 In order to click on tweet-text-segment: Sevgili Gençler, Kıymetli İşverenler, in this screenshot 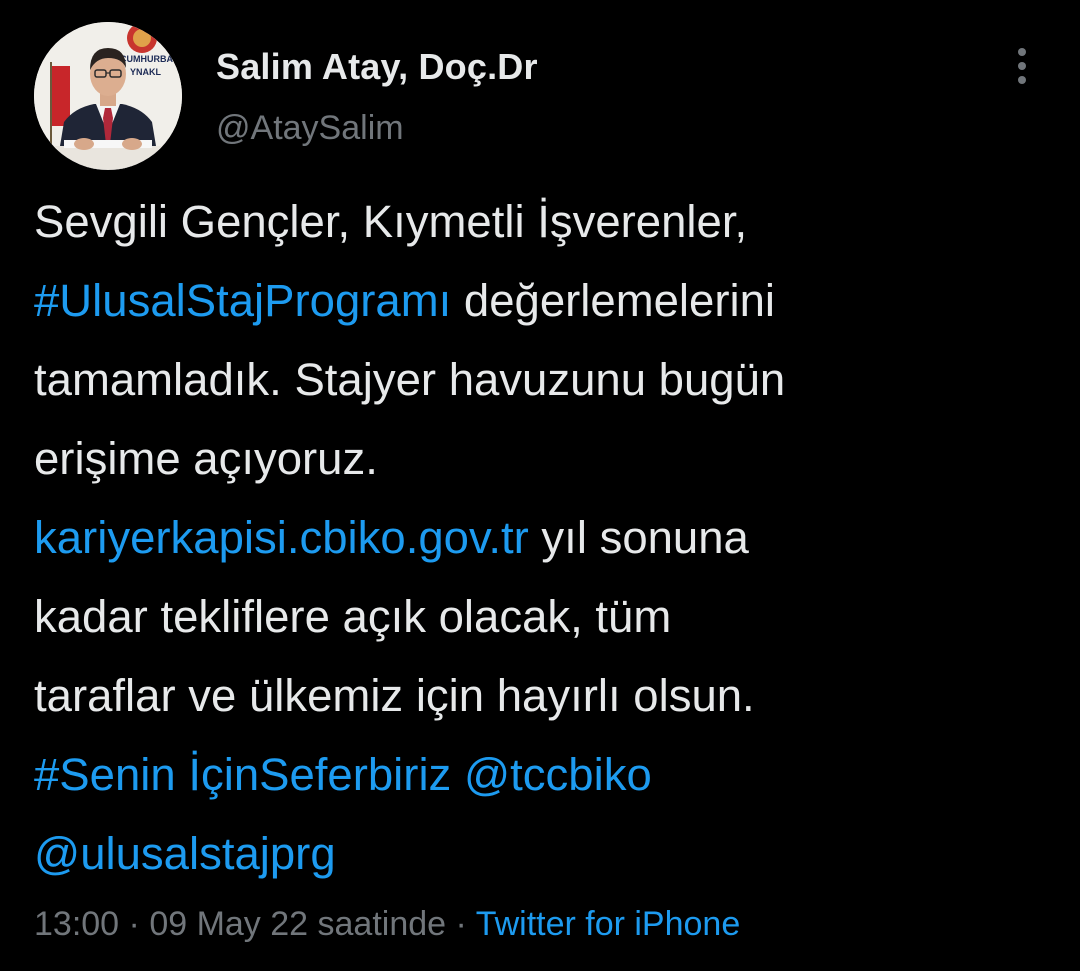, I will do `click(391, 221)`.